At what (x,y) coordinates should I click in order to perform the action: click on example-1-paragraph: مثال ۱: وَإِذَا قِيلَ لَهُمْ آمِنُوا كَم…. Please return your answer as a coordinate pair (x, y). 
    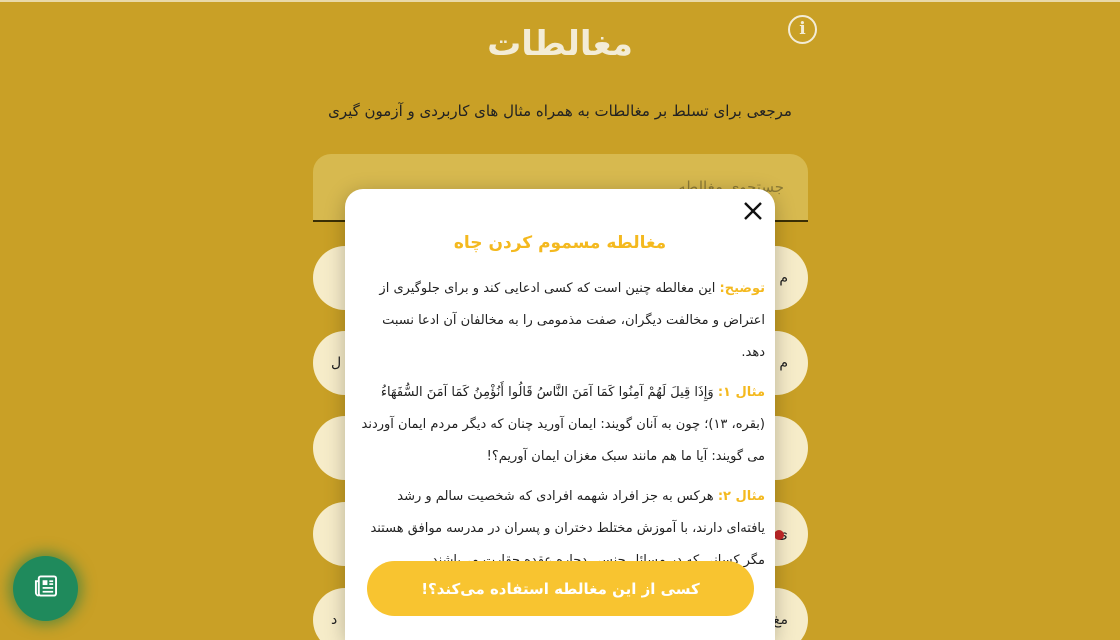
    Looking at the image, I should click on (560, 425).